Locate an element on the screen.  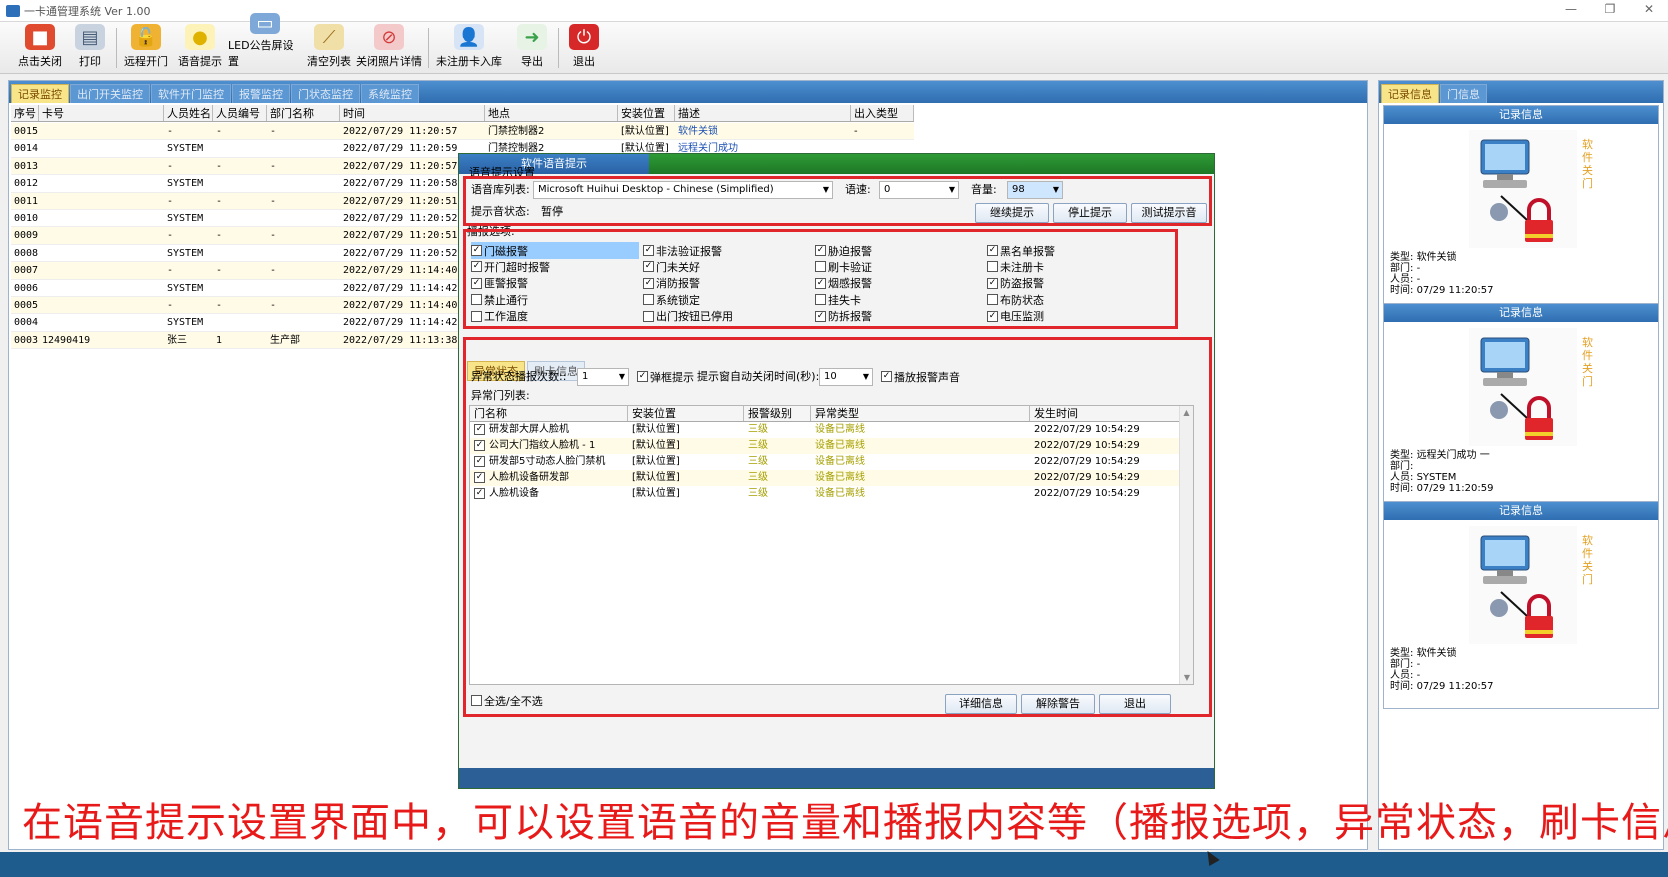
table-cell: ✓ 人脸机设备 is located at coordinates (506, 493).